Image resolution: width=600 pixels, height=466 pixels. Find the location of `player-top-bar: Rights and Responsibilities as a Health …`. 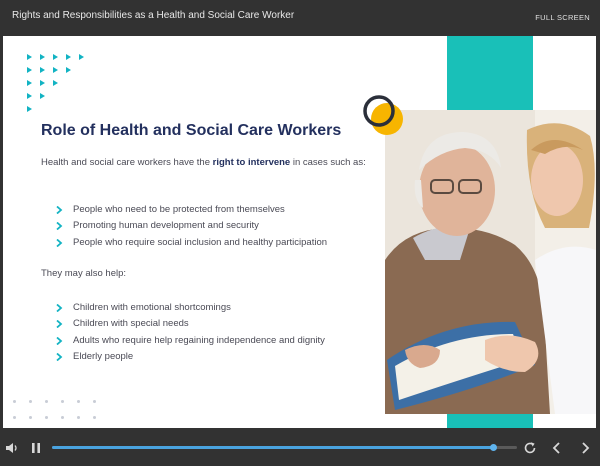

player-top-bar: Rights and Responsibilities as a Health … is located at coordinates (300, 17).